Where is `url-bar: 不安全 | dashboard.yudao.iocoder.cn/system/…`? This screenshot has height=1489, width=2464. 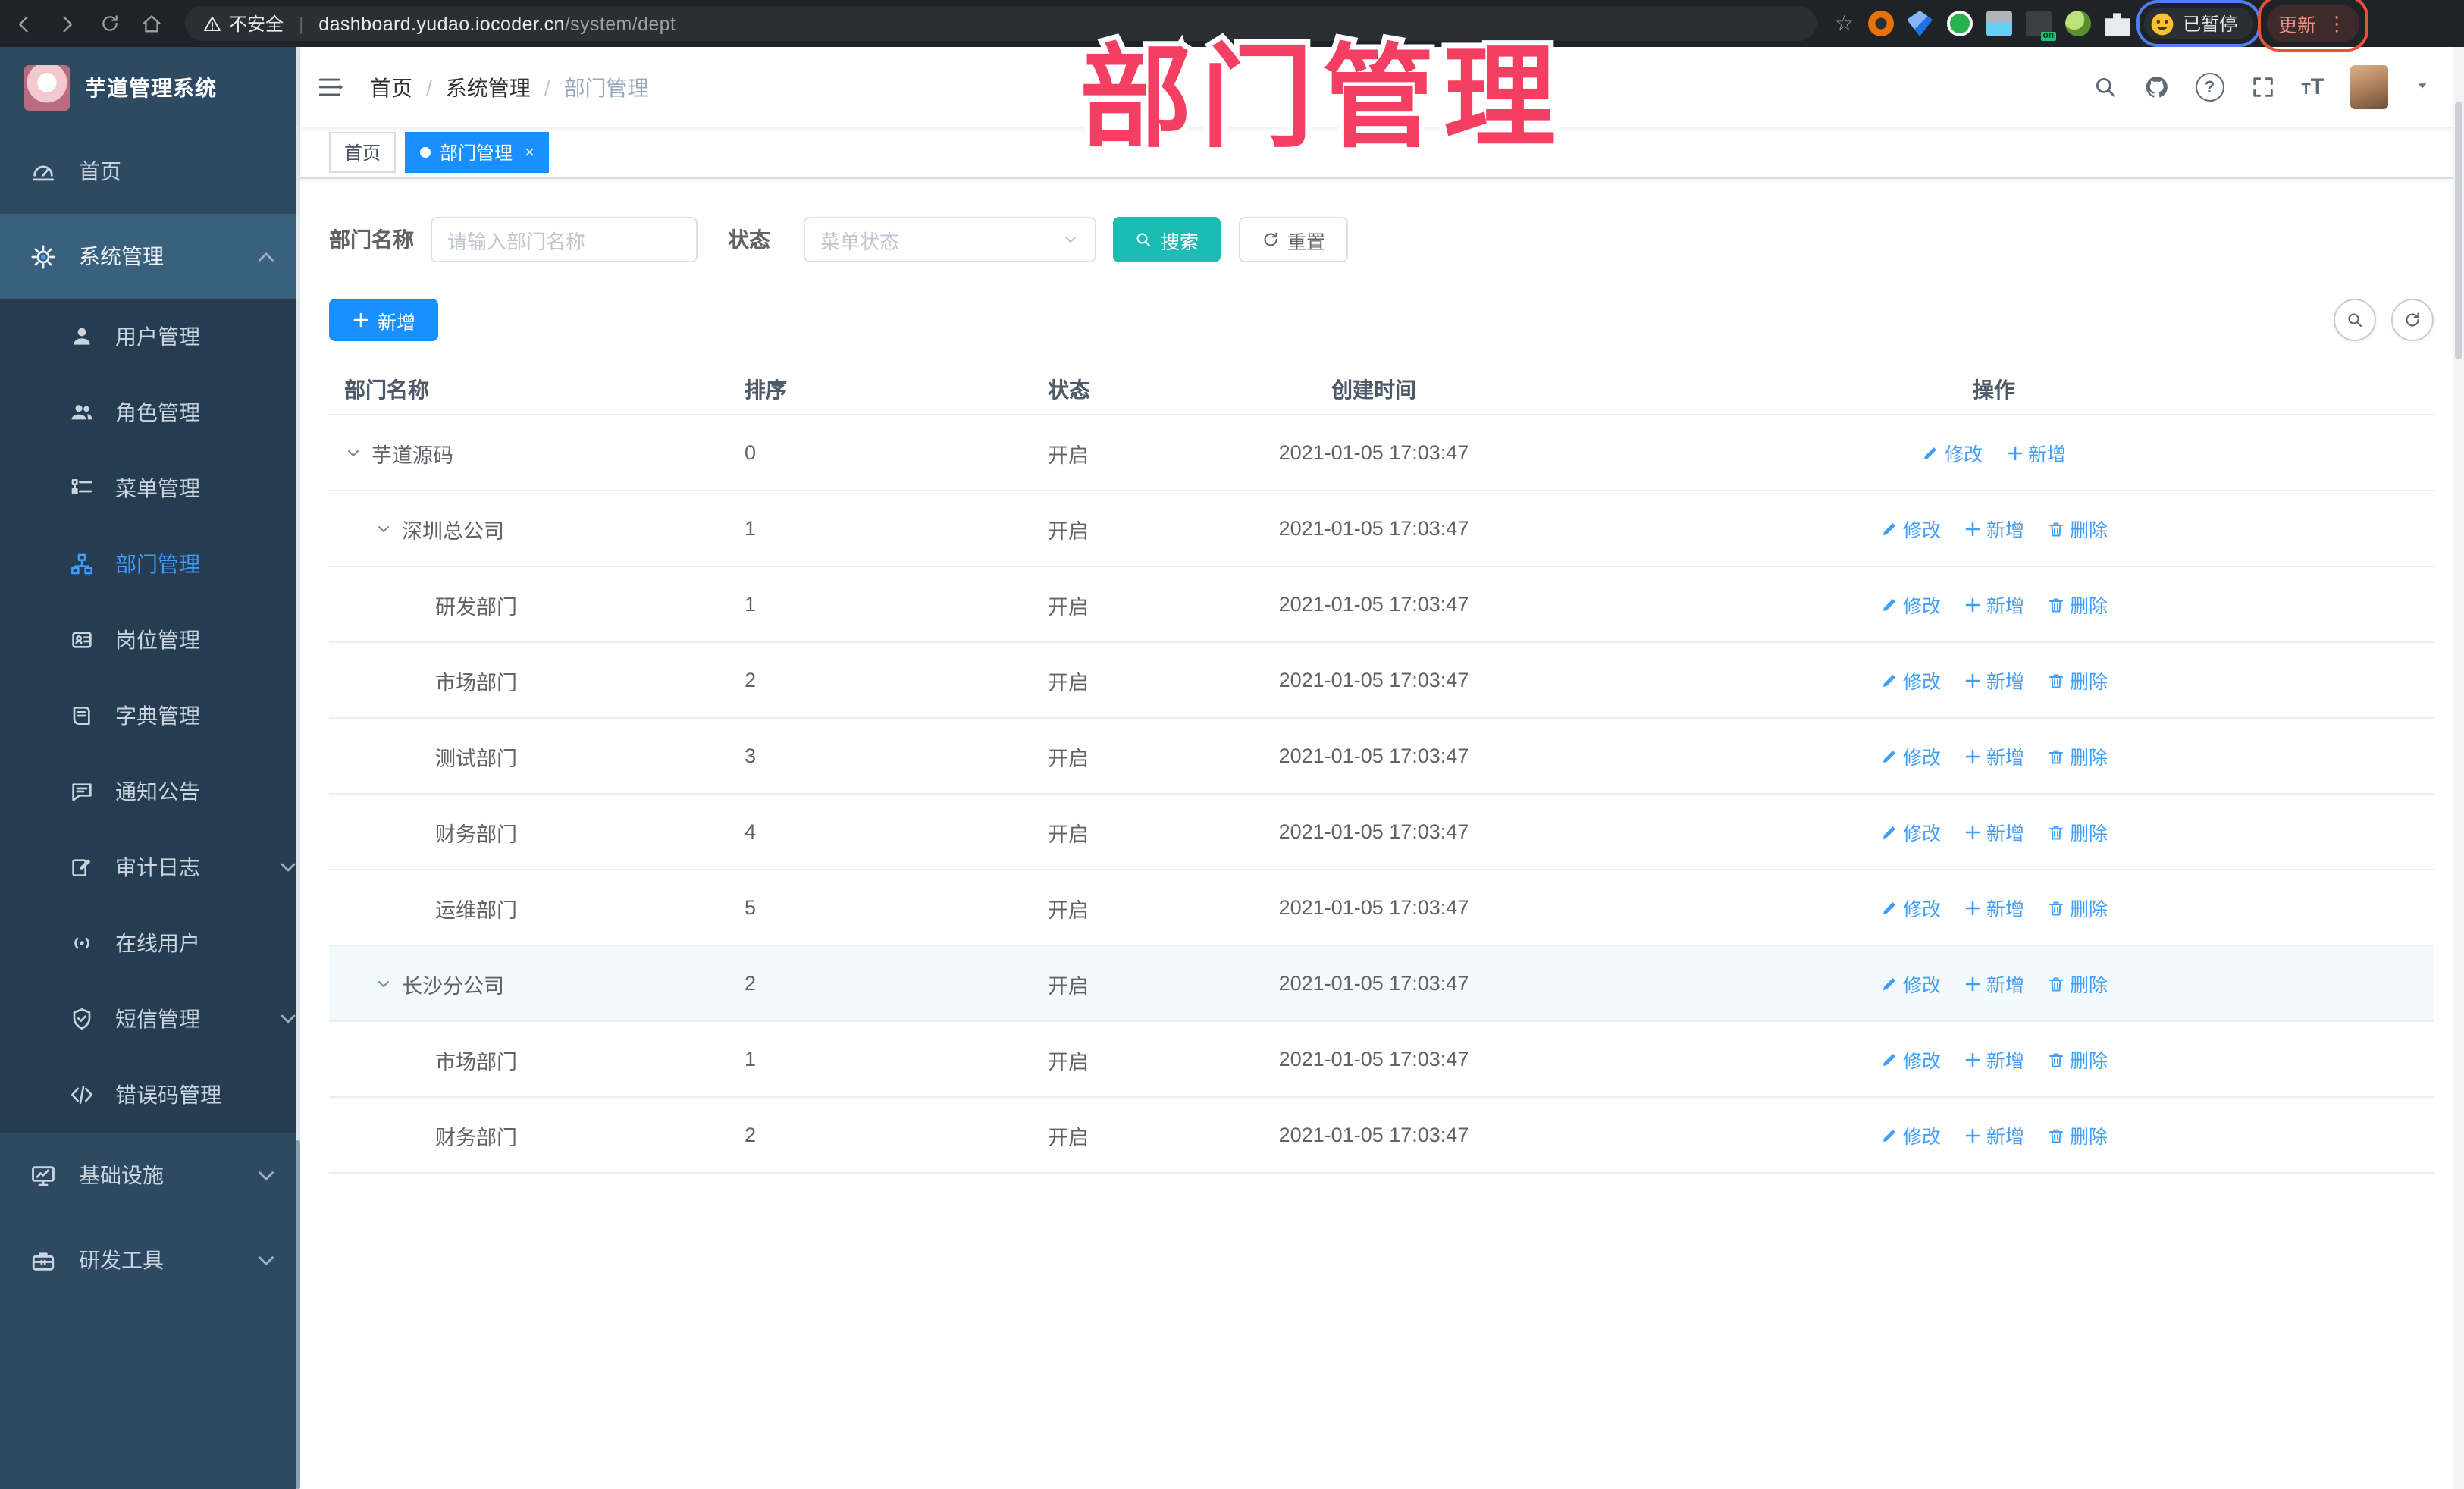 url-bar: 不安全 | dashboard.yudao.iocoder.cn/system/… is located at coordinates (1001, 23).